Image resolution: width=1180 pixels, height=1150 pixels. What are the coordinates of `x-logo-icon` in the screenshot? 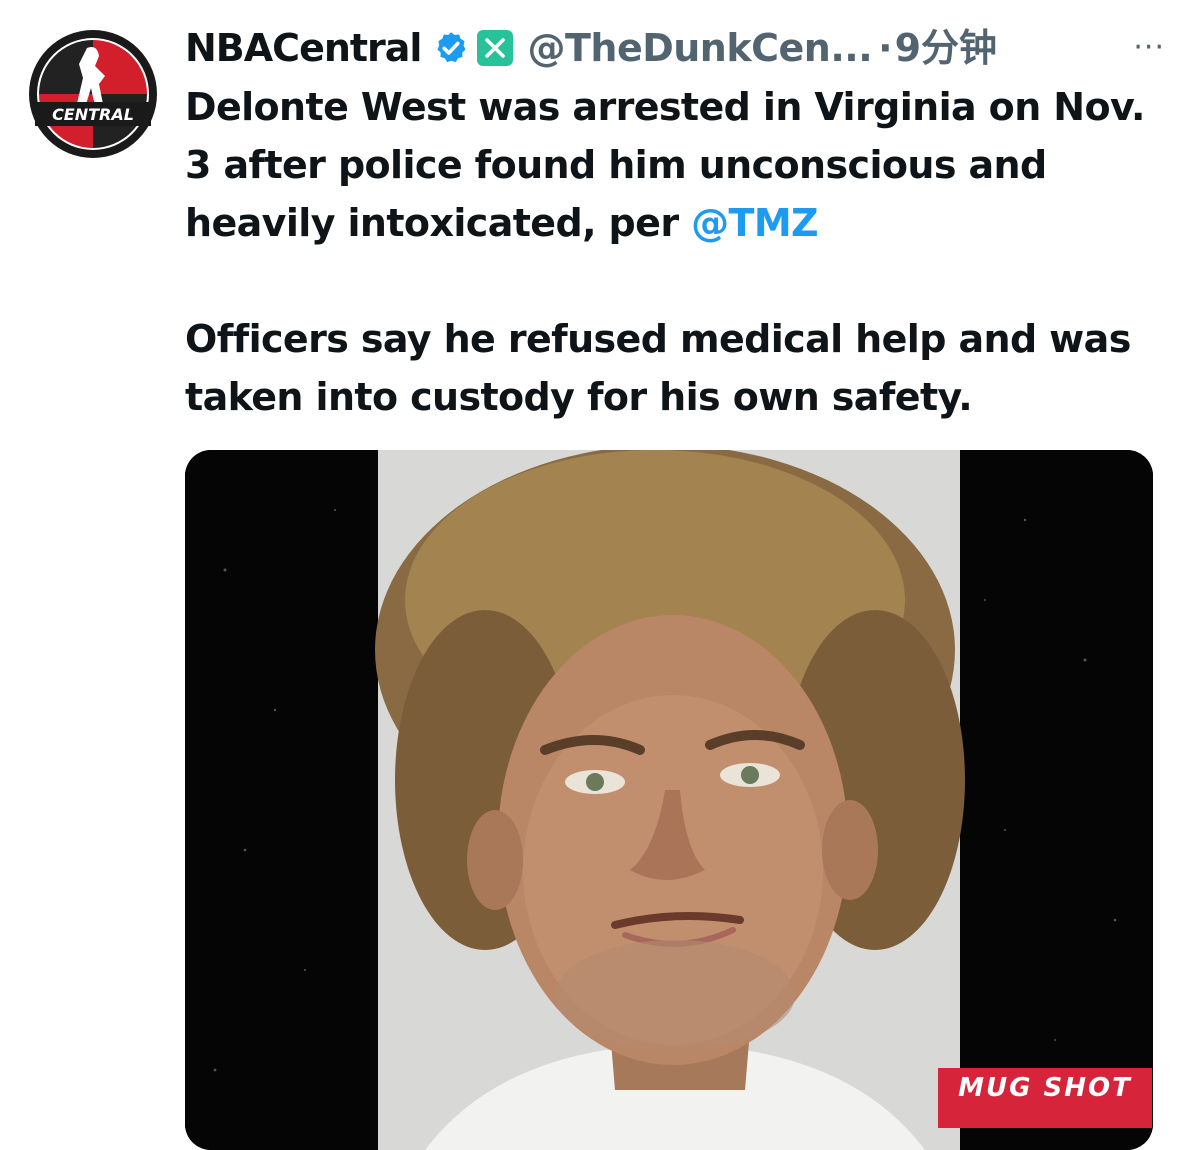 It's located at (495, 48).